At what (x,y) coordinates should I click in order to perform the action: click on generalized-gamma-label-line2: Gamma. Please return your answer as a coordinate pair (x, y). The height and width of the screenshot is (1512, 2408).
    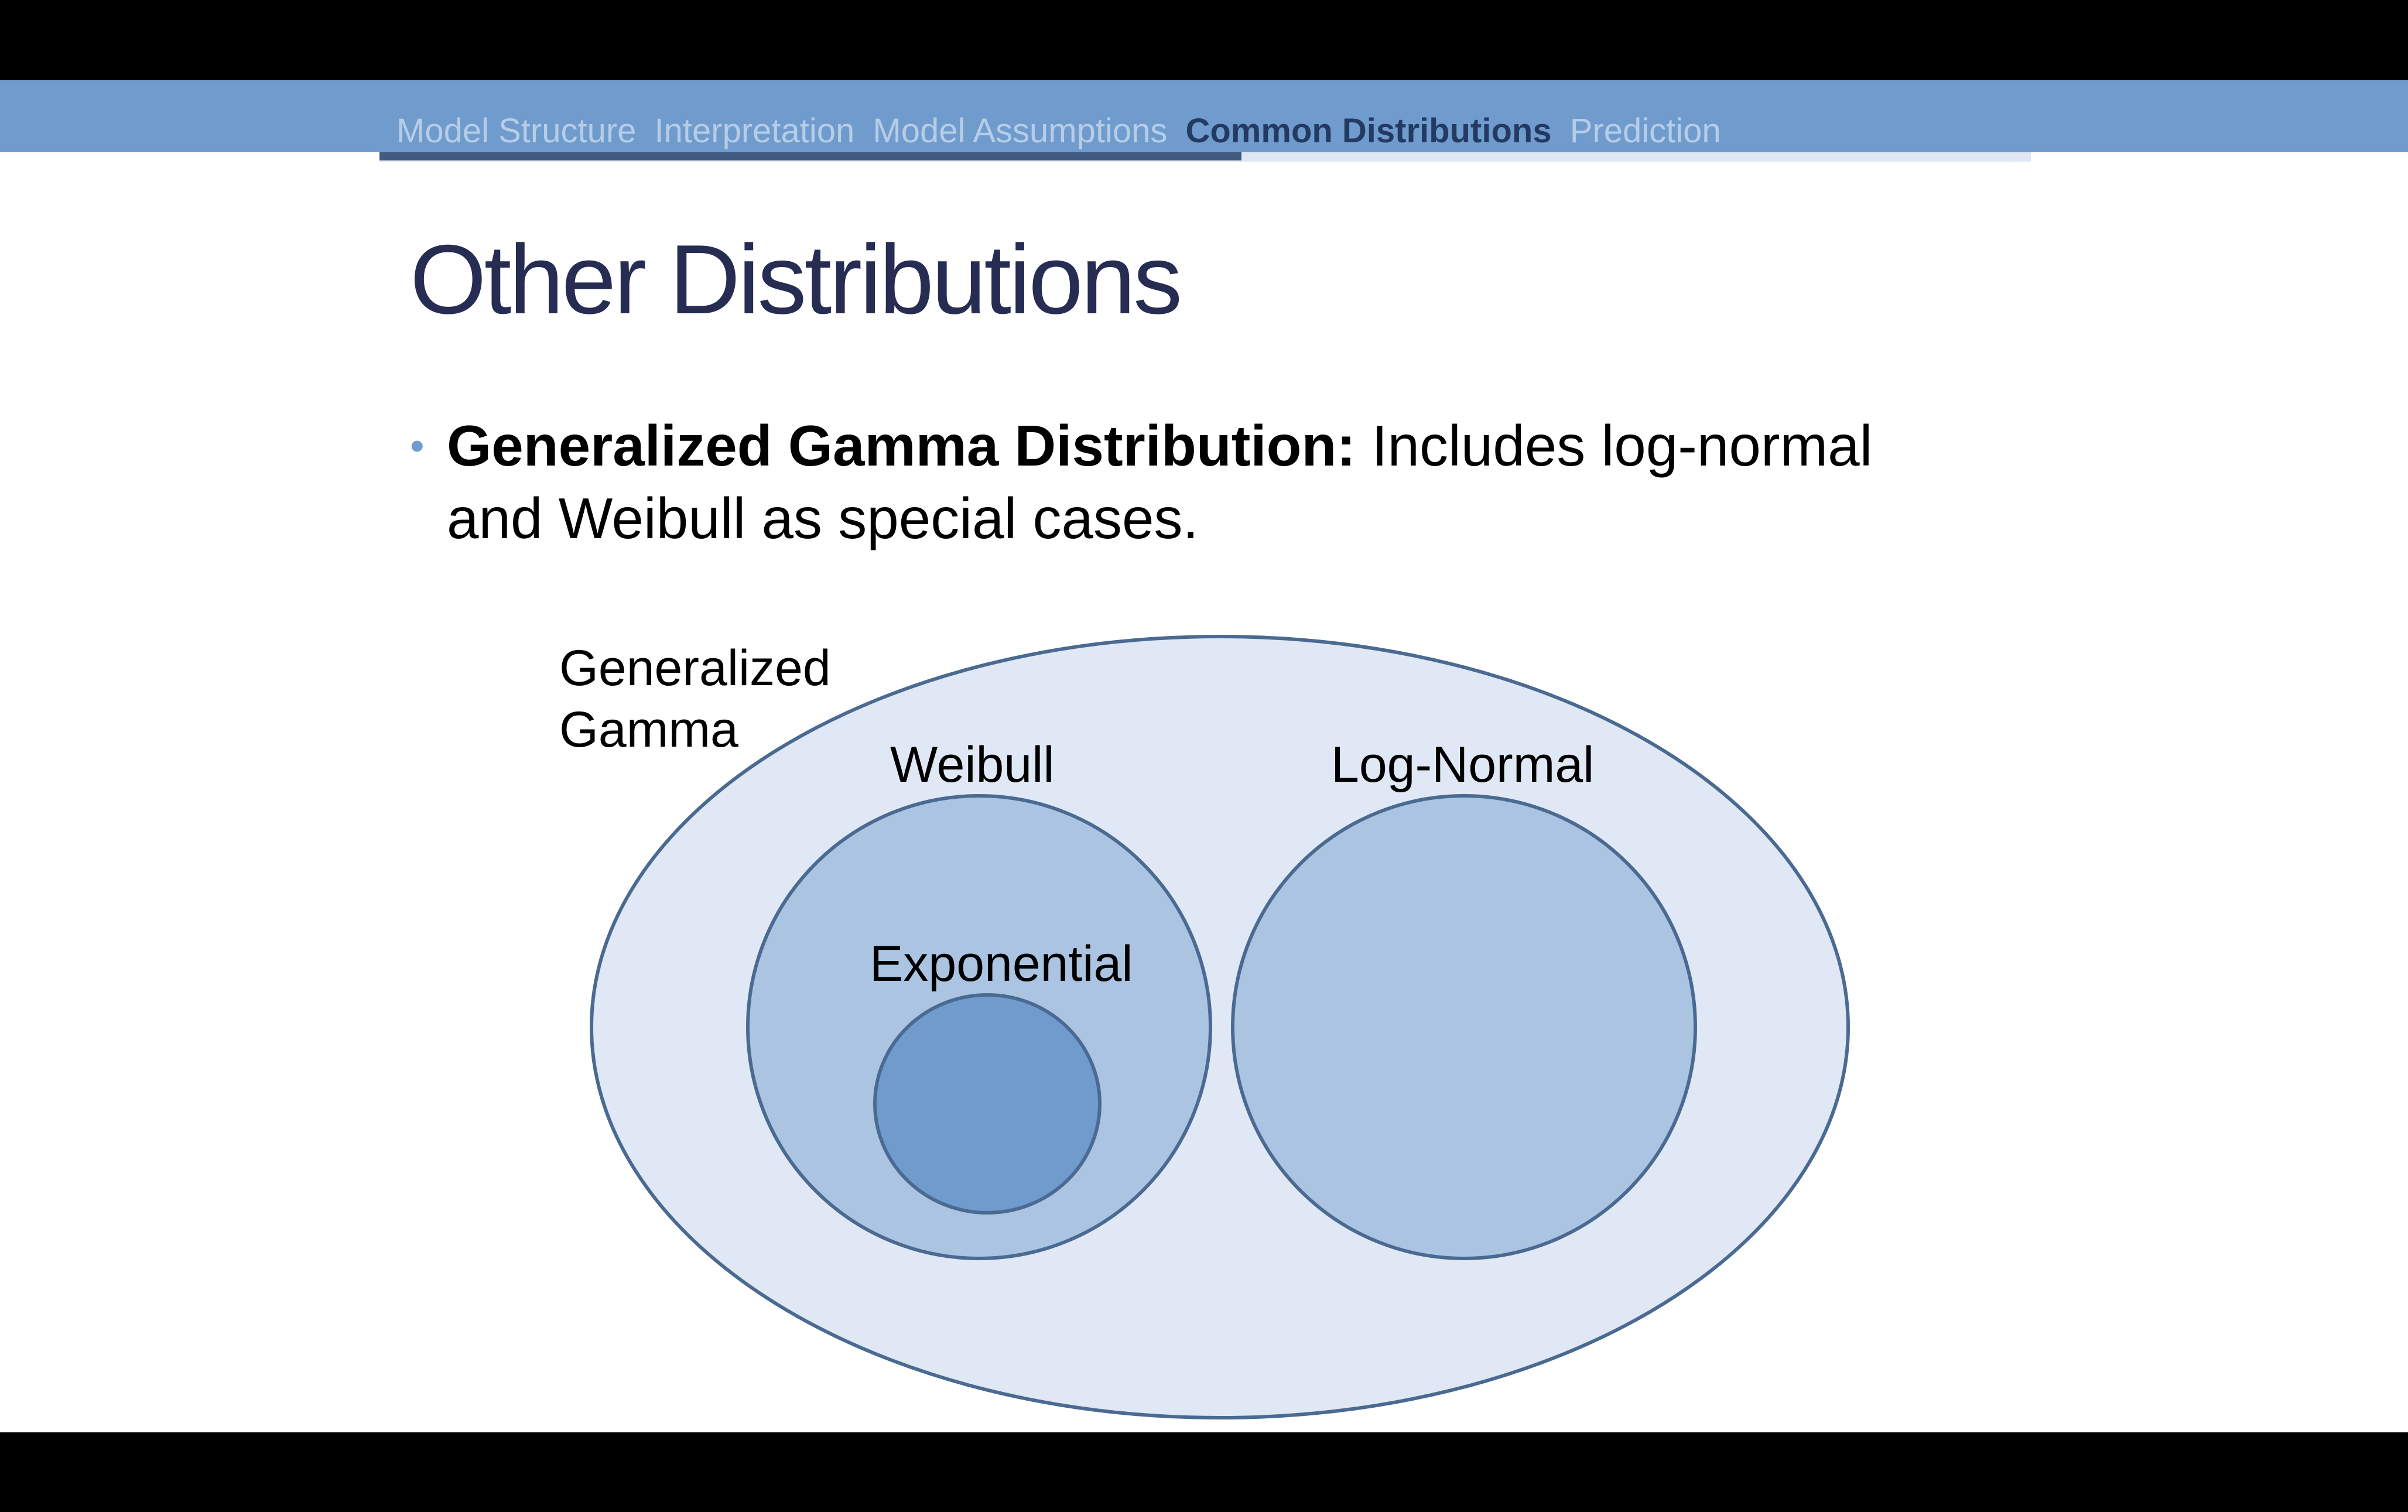
    Looking at the image, I should click on (649, 730).